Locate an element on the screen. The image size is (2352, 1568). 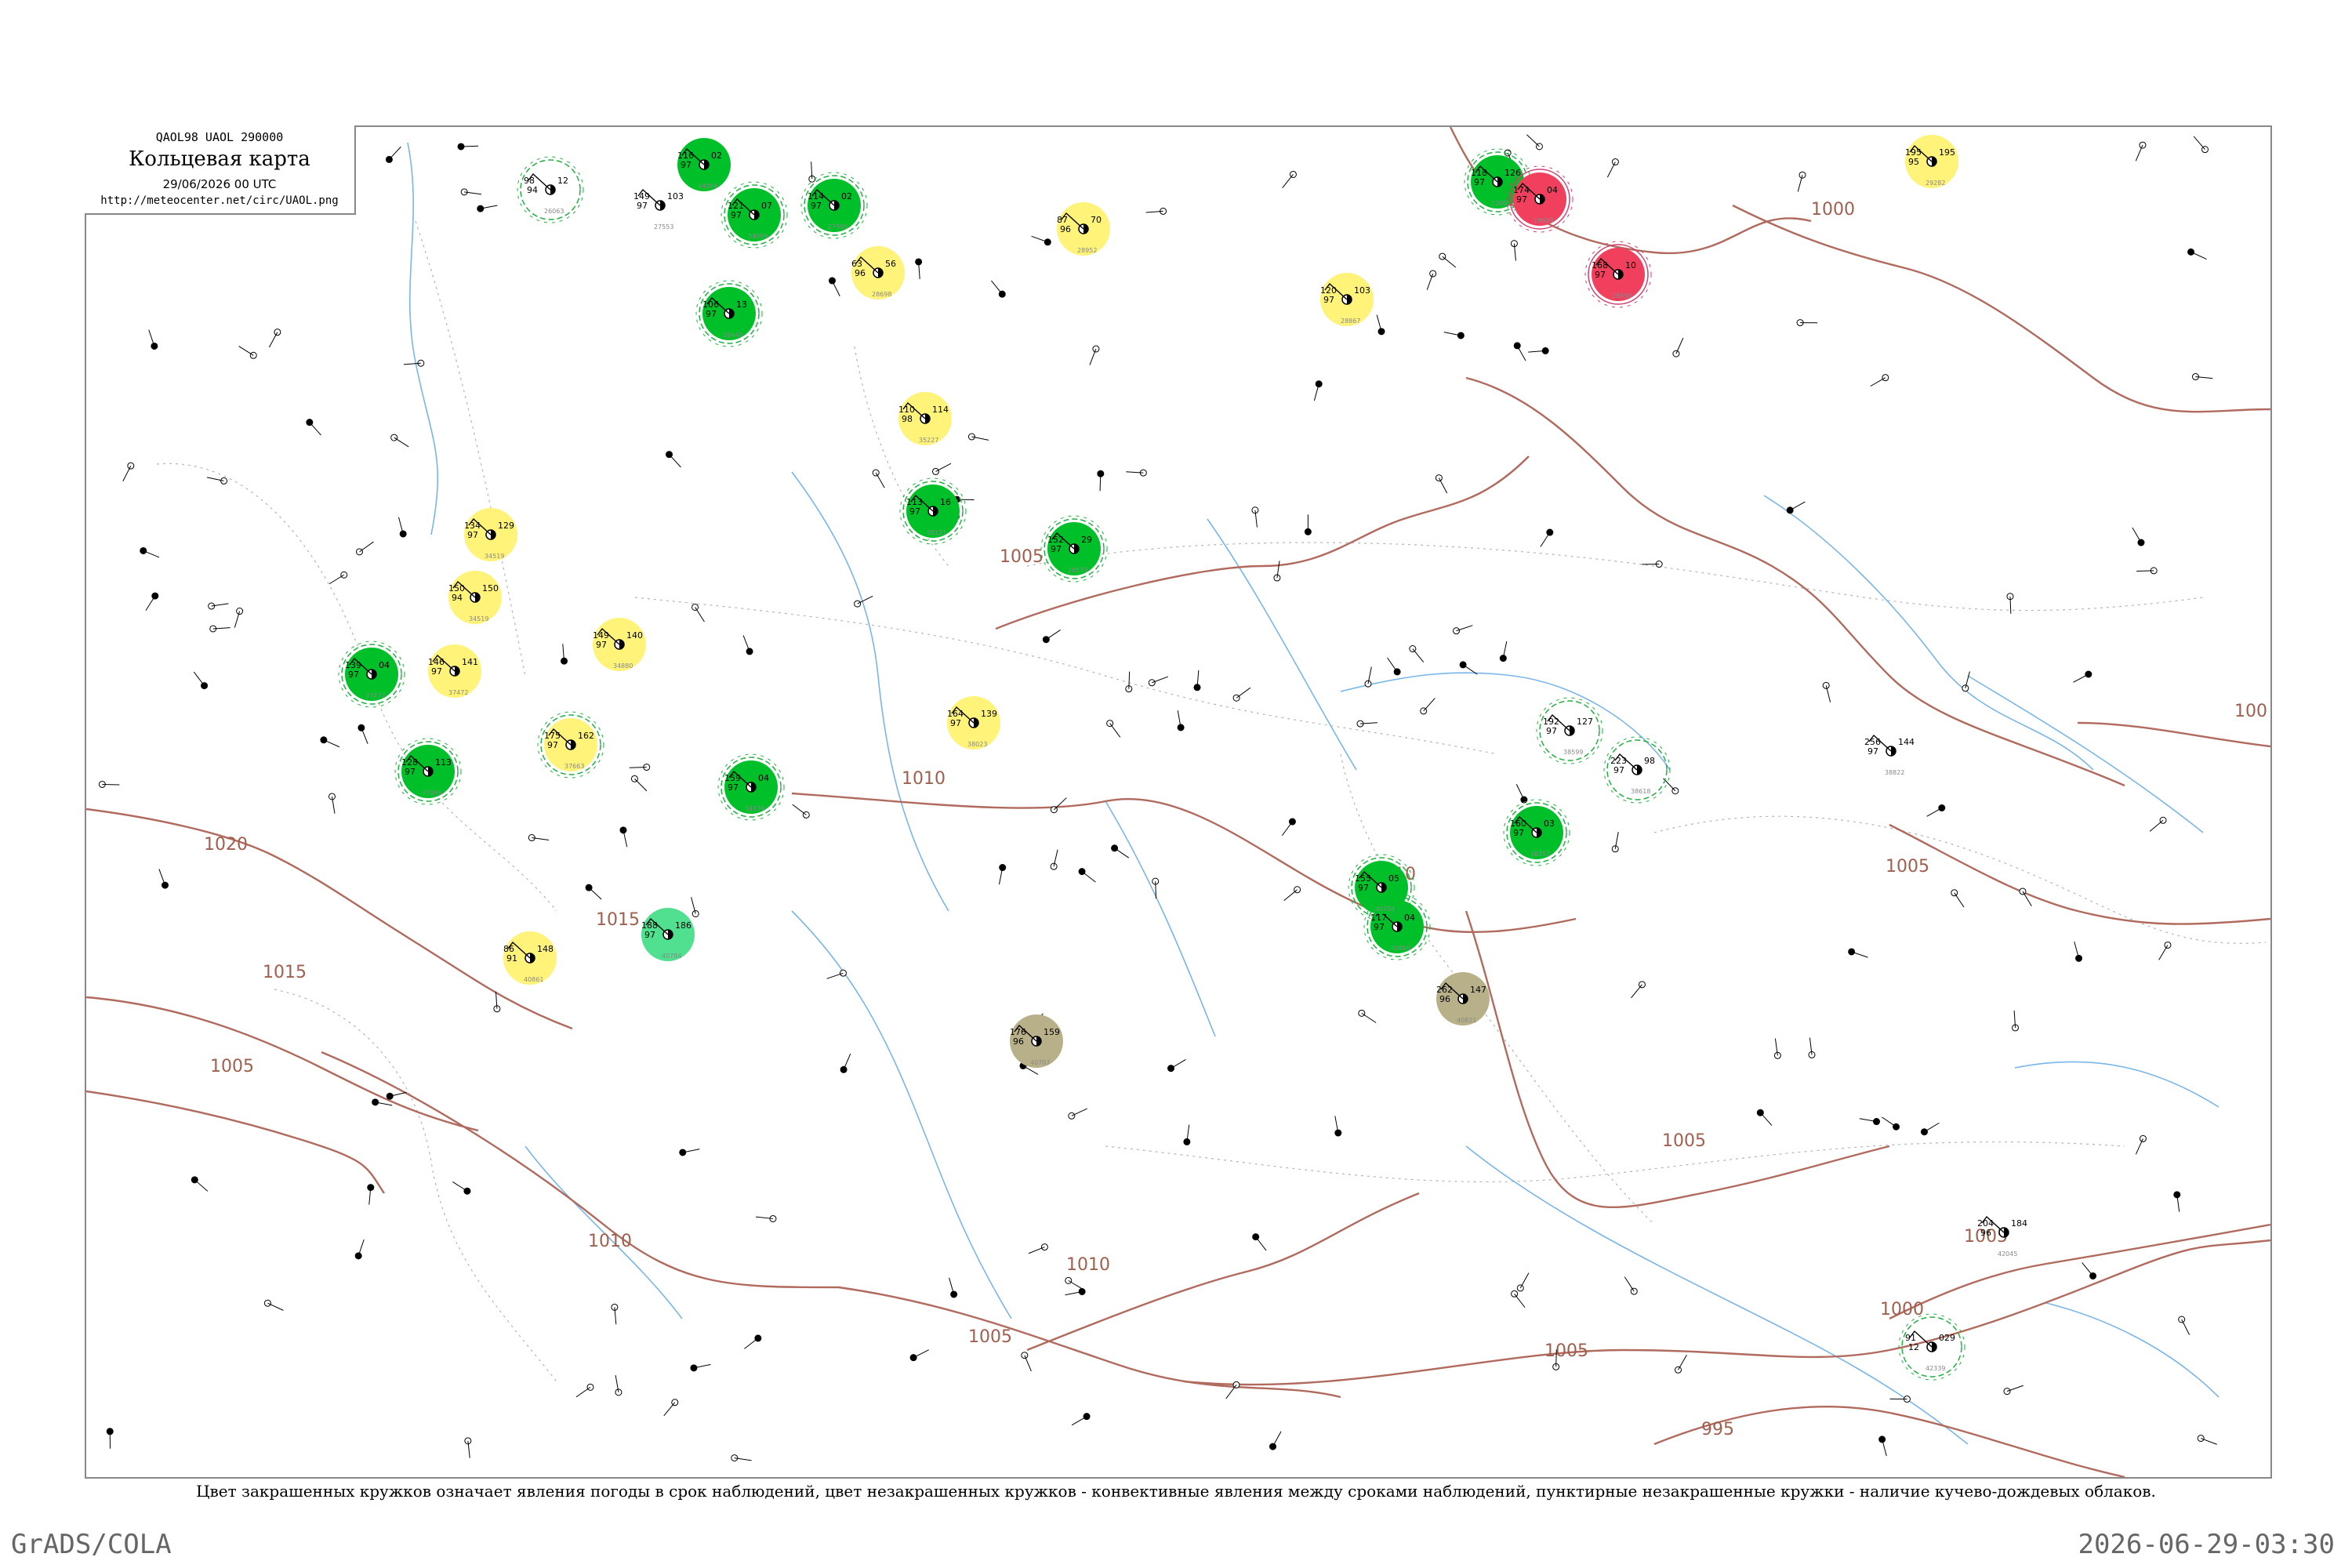
station-38822: 2569714438822 is located at coordinates (1889, 755).